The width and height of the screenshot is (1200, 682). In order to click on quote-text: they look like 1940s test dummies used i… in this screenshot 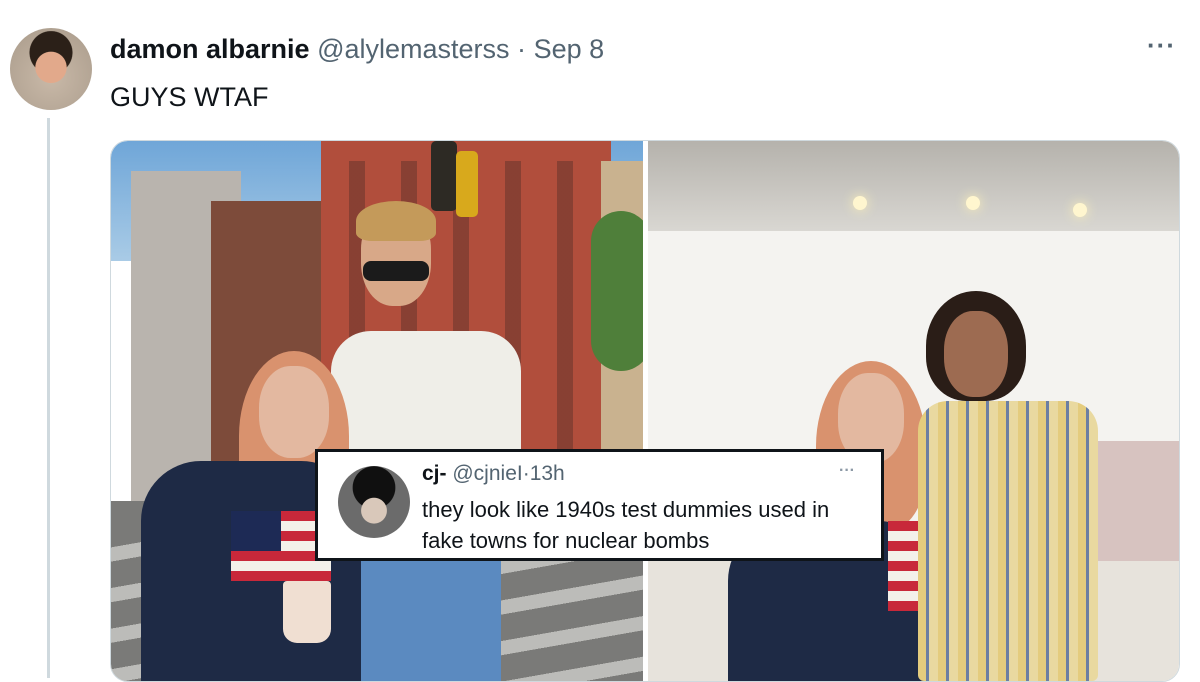, I will do `click(626, 525)`.